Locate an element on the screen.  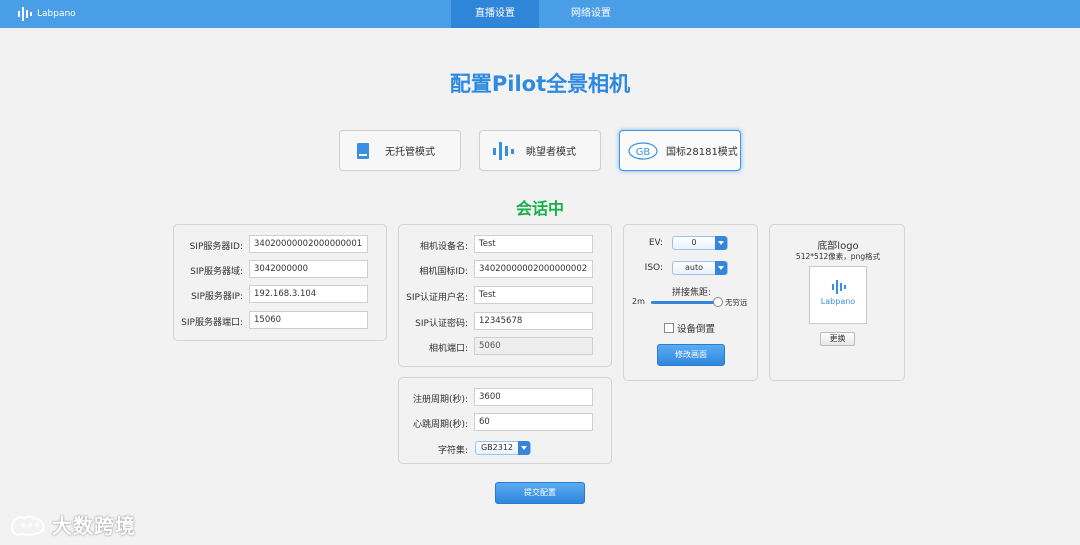
invert-checkbox is located at coordinates (669, 328).